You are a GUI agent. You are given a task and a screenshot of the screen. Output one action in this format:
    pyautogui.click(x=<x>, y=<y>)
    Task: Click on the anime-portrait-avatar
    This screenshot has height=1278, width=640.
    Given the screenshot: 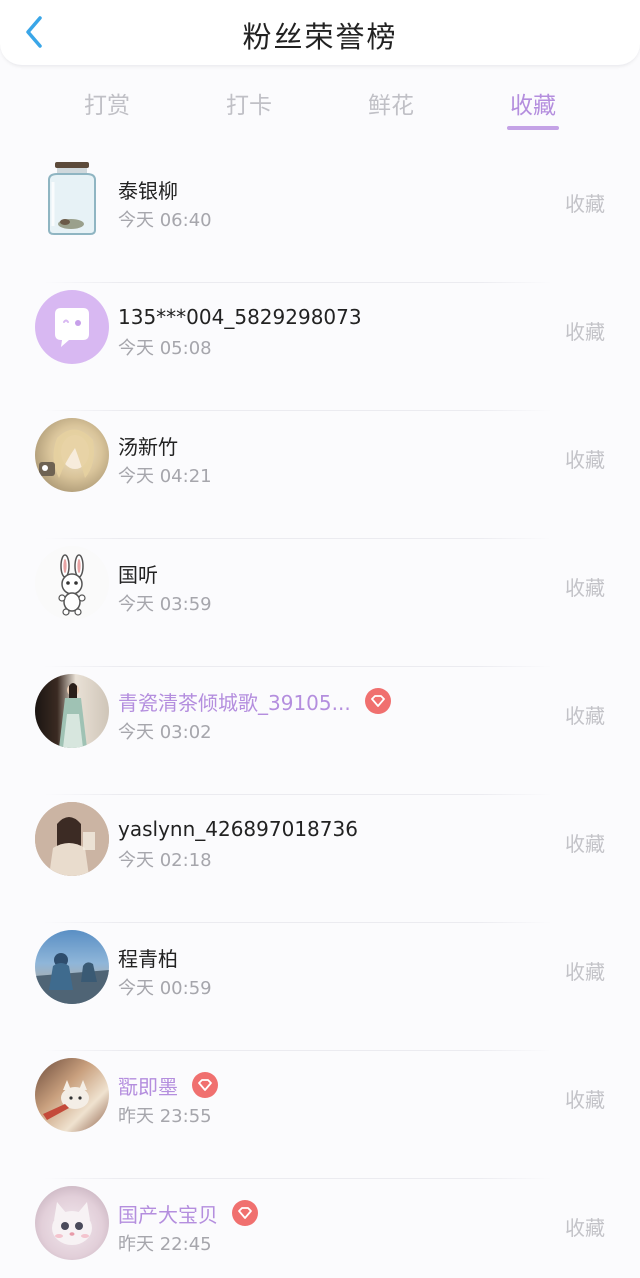 What is the action you would take?
    pyautogui.click(x=72, y=455)
    